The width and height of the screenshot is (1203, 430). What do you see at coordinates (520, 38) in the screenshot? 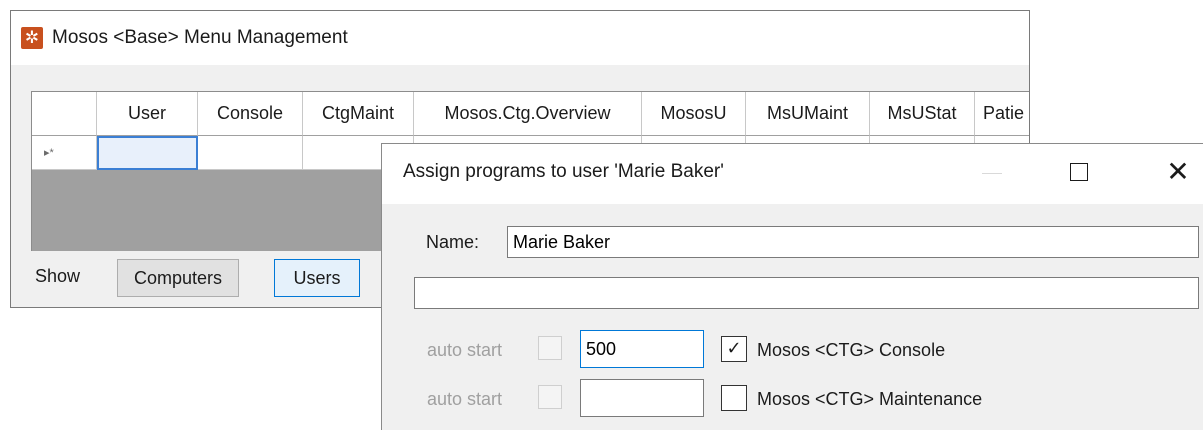
I see `main-titlebar: ✲ Mosos <Base> Menu Management` at bounding box center [520, 38].